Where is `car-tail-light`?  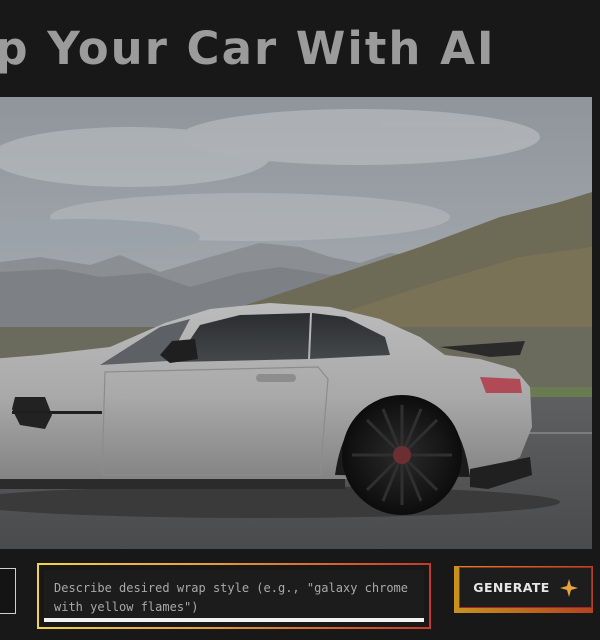 car-tail-light is located at coordinates (501, 385).